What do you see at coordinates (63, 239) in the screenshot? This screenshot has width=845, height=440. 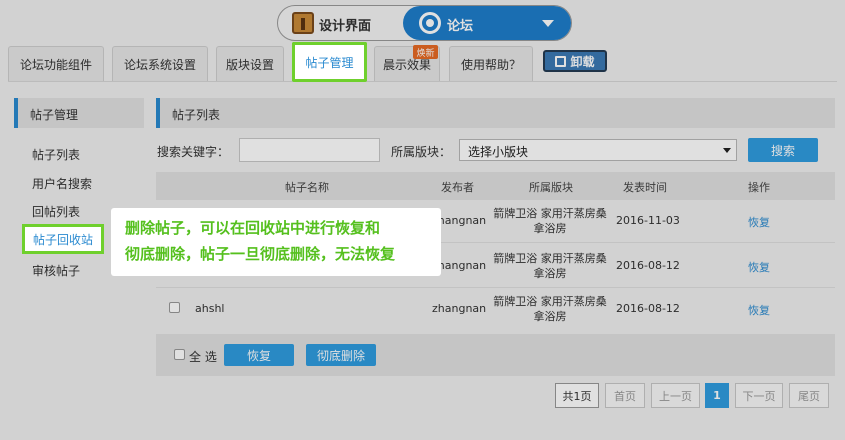 I see `sidebar-item-recycle-bin-highlight: 帖子回收站` at bounding box center [63, 239].